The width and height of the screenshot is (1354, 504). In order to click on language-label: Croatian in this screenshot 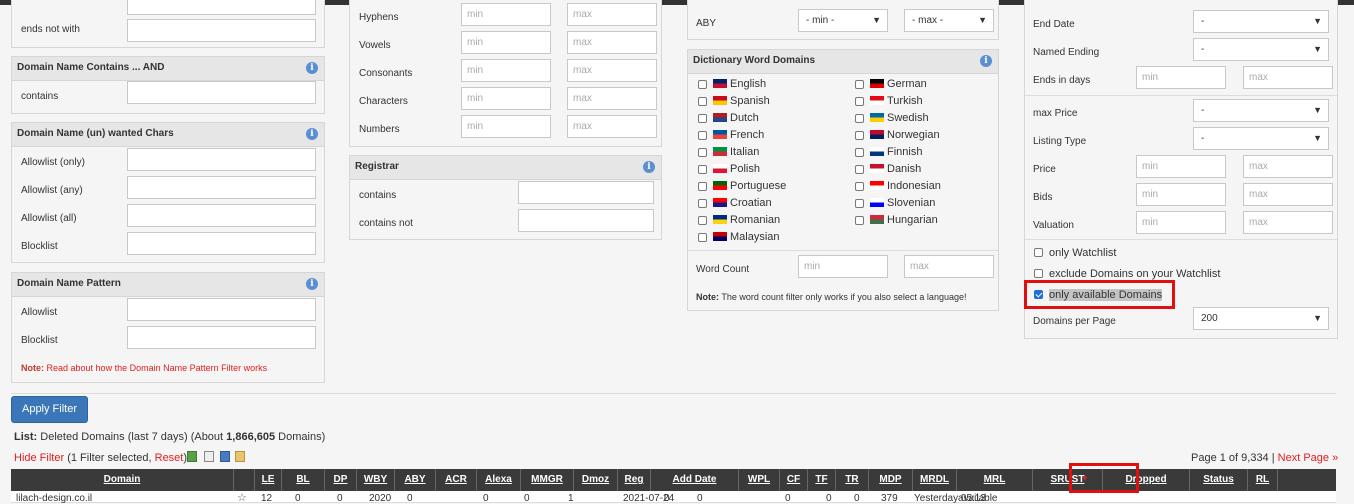, I will do `click(742, 203)`.